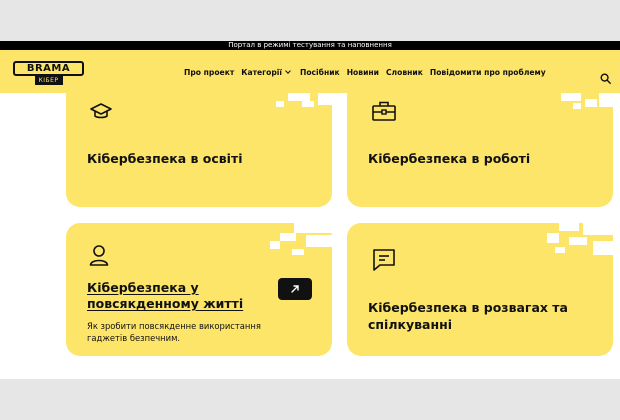 Image resolution: width=620 pixels, height=420 pixels. Describe the element at coordinates (384, 111) in the screenshot. I see `briefcase-icon` at that location.